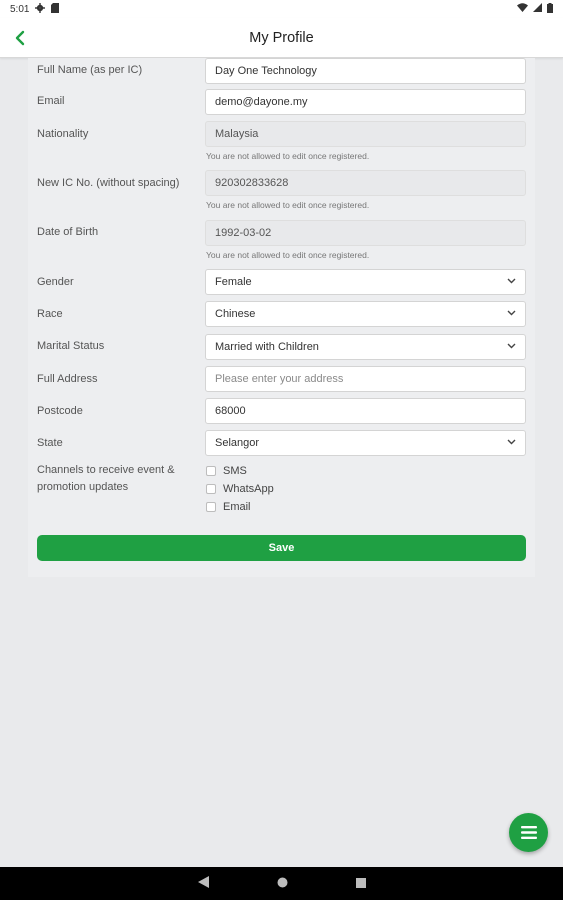 The width and height of the screenshot is (563, 900). Describe the element at coordinates (365, 443) in the screenshot. I see `state-select: Selangor` at that location.